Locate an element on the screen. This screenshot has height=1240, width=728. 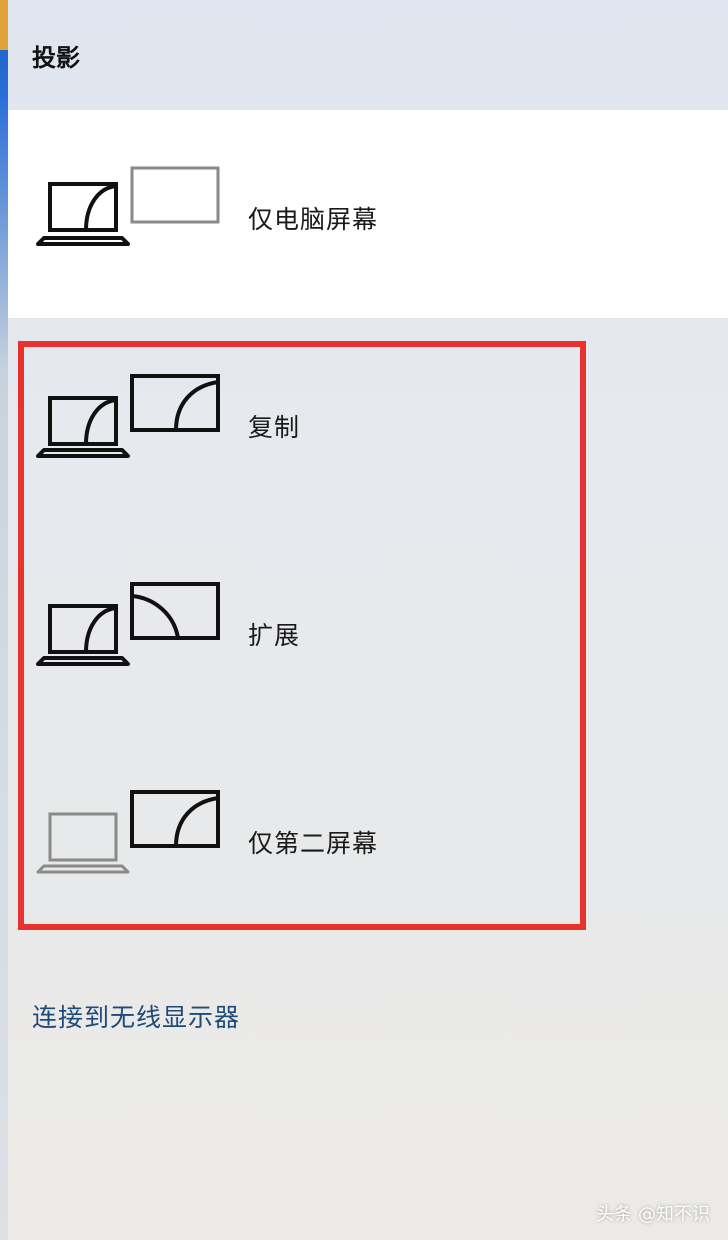
flyout-header: 投影 is located at coordinates (368, 54).